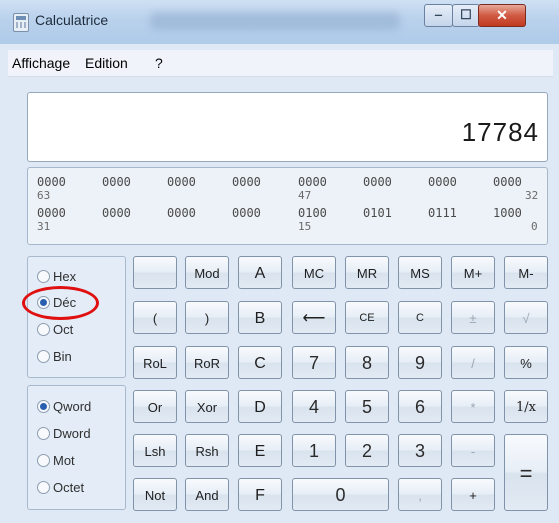 This screenshot has height=523, width=559. What do you see at coordinates (526, 272) in the screenshot?
I see `m-minus-button: M-` at bounding box center [526, 272].